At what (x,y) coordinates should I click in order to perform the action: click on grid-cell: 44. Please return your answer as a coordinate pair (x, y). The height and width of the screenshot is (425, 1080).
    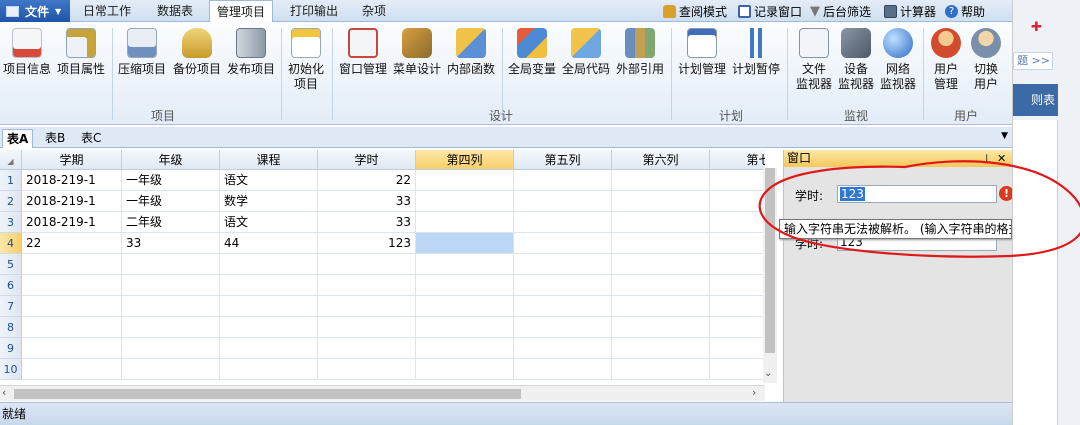
    Looking at the image, I should click on (269, 243).